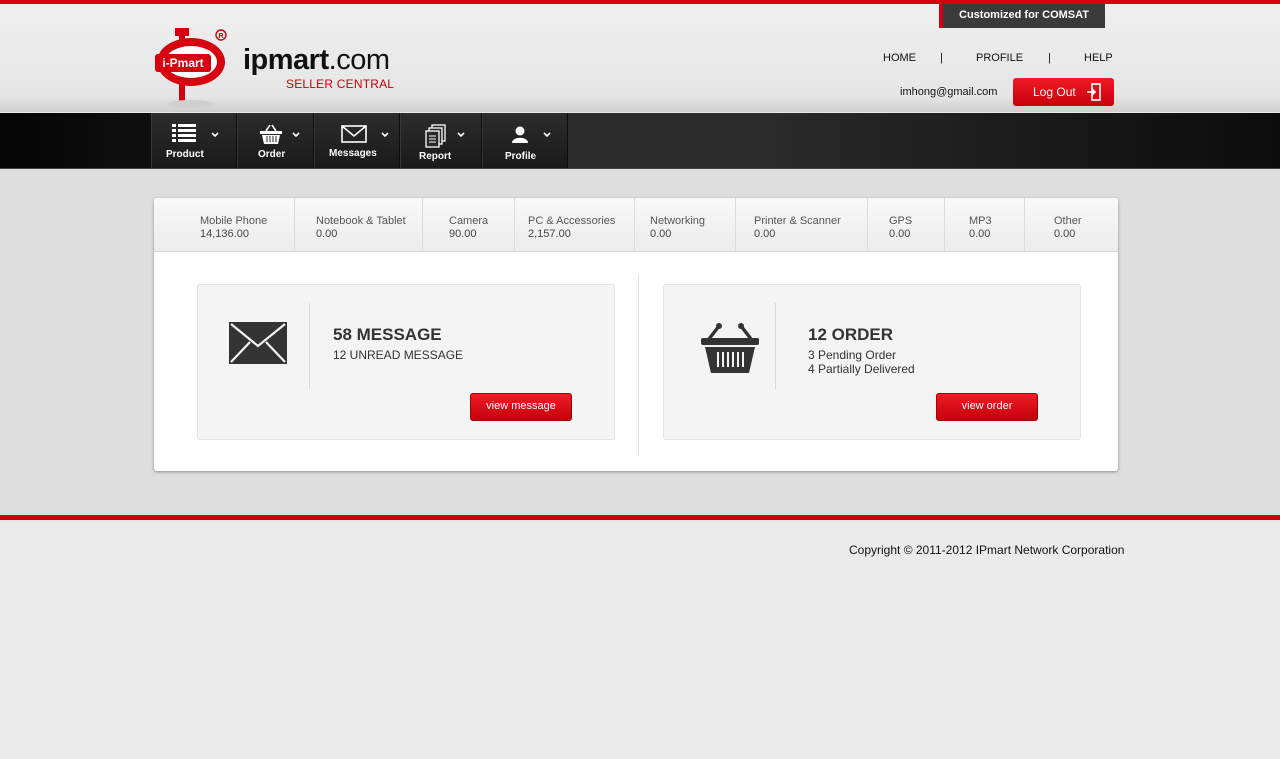 This screenshot has width=1280, height=759. Describe the element at coordinates (316, 60) in the screenshot. I see `logo-wordmark: ipmart.com` at that location.